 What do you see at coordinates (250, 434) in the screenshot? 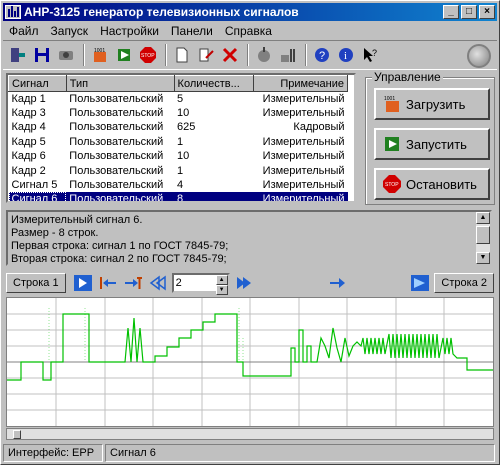
I see `waveform-scrollbar` at bounding box center [250, 434].